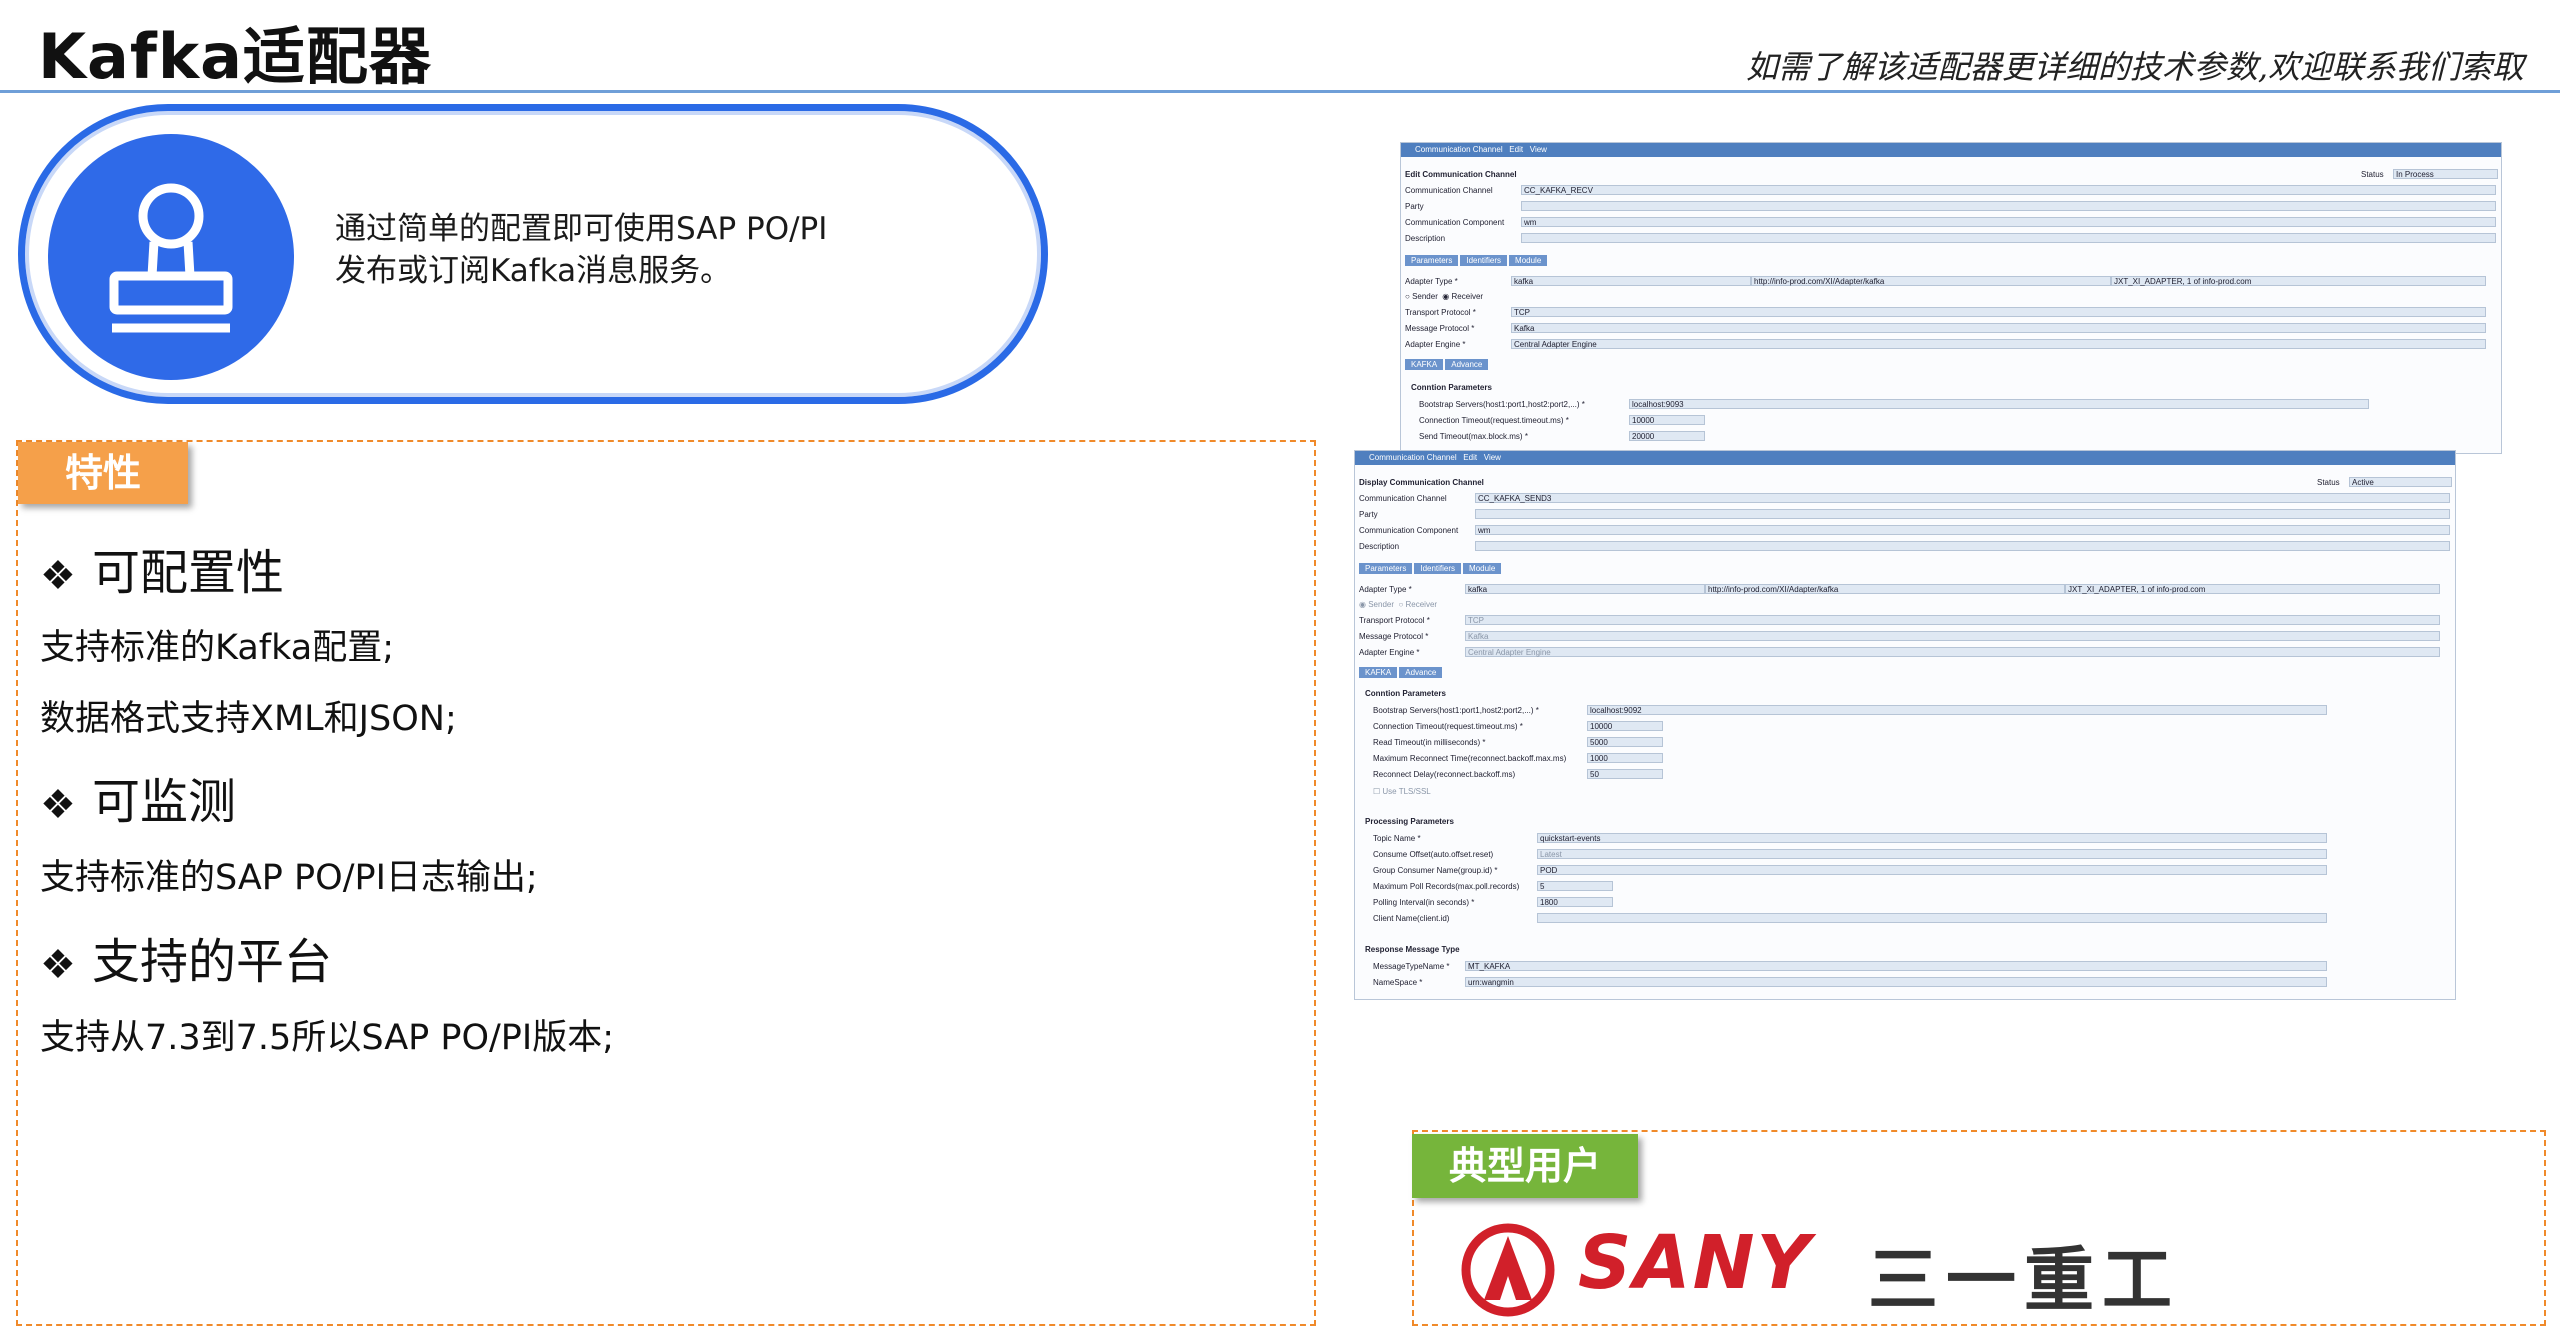 Image resolution: width=2560 pixels, height=1334 pixels. What do you see at coordinates (1951, 150) in the screenshot?
I see `sap-menubar: Communication Channel Edit View` at bounding box center [1951, 150].